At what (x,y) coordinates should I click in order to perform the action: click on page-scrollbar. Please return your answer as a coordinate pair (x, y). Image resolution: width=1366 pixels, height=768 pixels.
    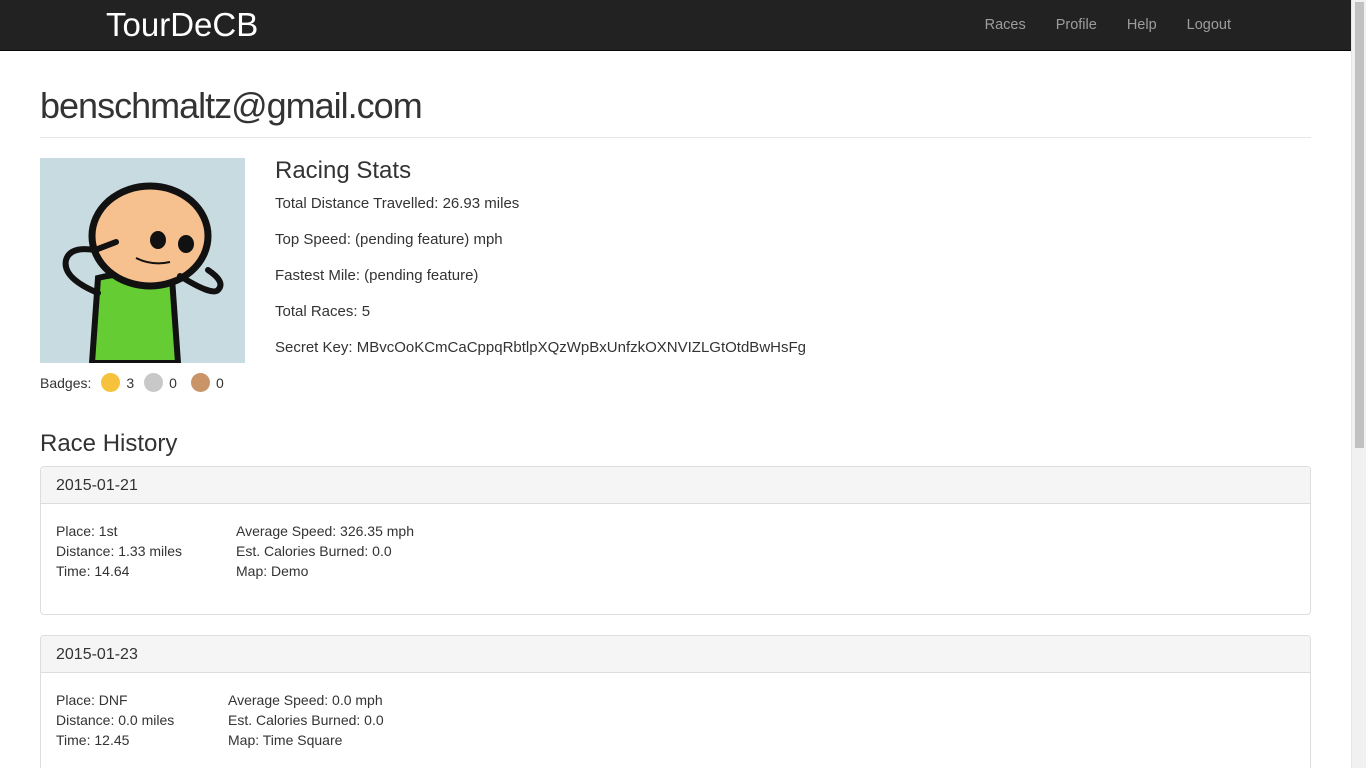
    Looking at the image, I should click on (1358, 384).